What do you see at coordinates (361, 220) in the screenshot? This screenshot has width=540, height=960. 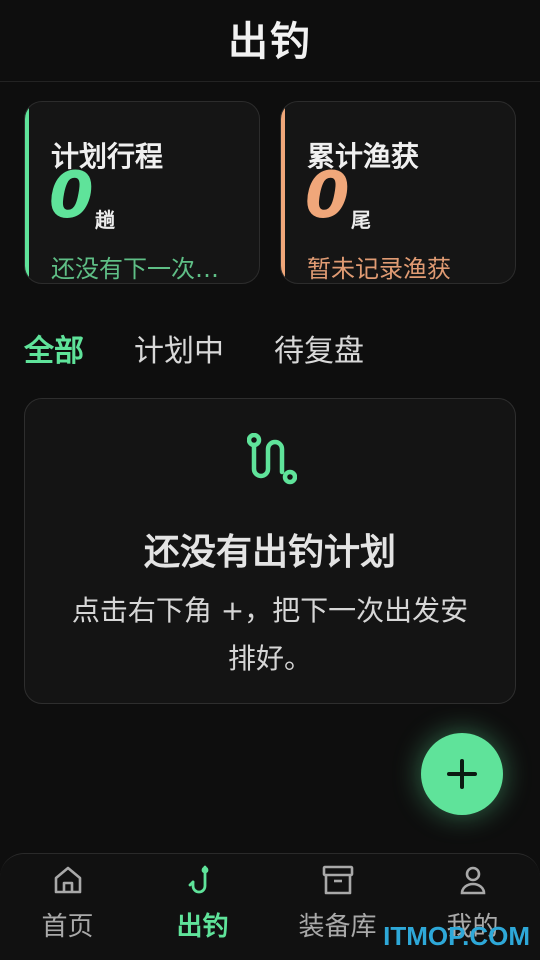 I see `catch-stat-unit: 尾` at bounding box center [361, 220].